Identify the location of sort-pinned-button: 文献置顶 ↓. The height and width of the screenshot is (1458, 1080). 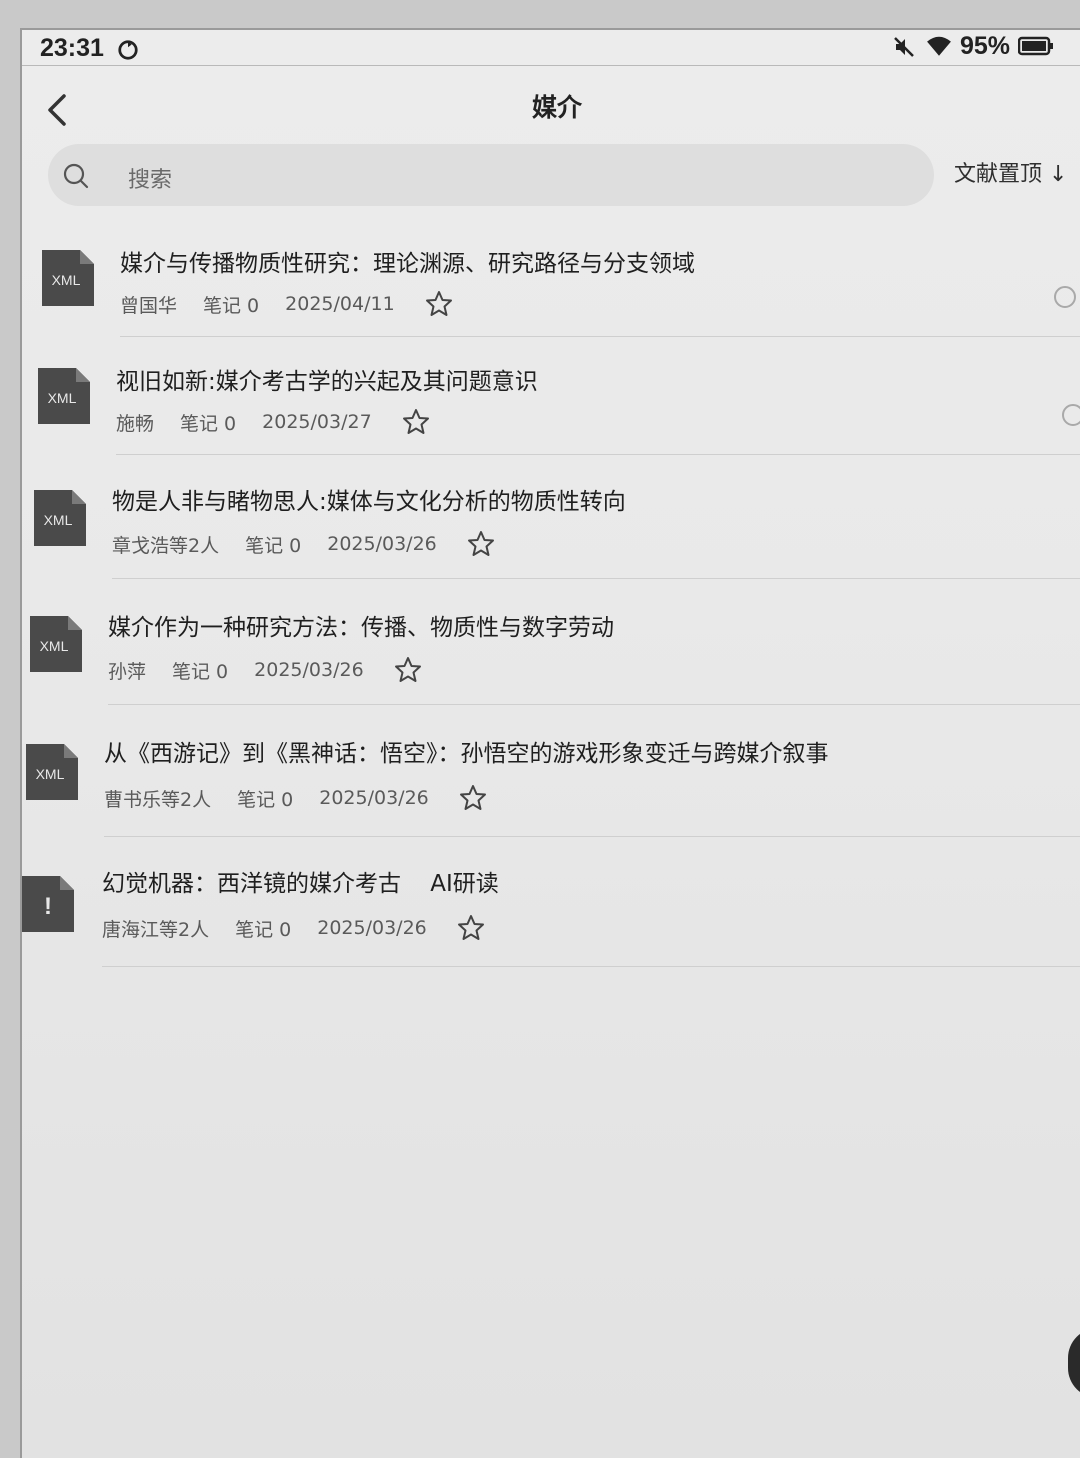
(1010, 172).